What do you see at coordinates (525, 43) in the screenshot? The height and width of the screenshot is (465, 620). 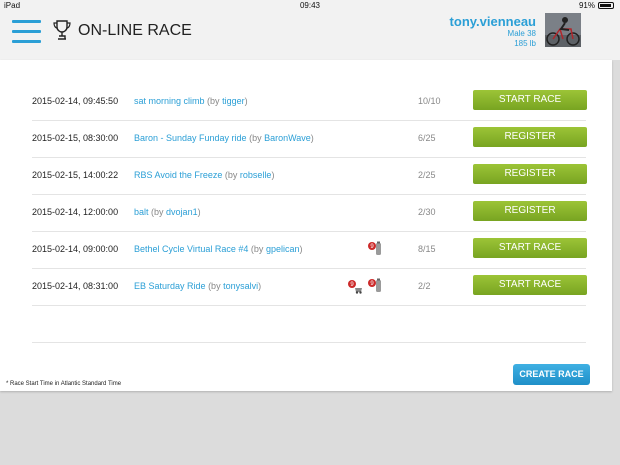 I see `user-weight: 185 lb` at bounding box center [525, 43].